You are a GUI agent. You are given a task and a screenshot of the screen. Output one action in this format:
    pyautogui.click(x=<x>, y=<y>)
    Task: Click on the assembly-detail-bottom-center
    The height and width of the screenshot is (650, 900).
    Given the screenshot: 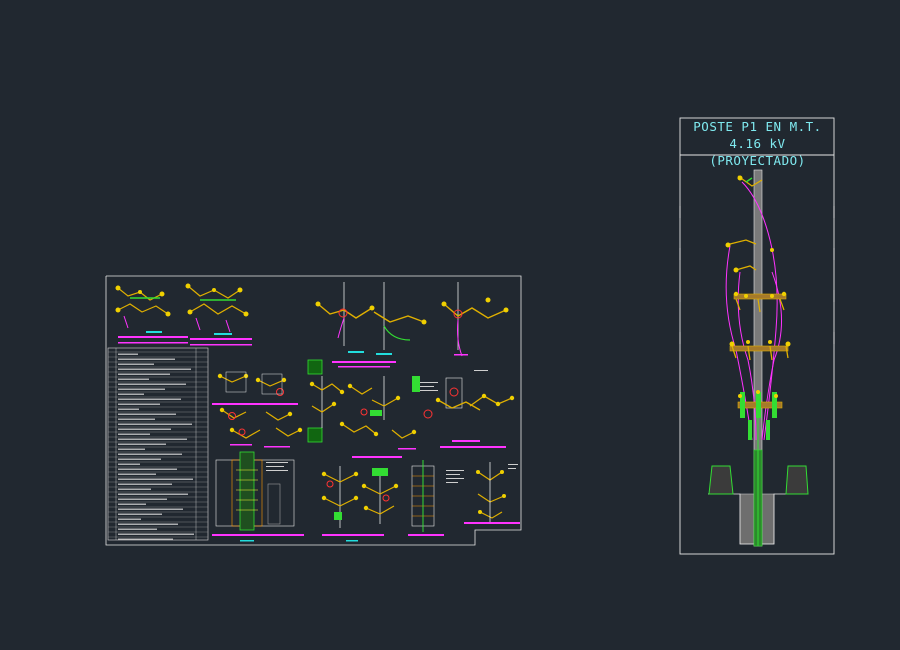 What is the action you would take?
    pyautogui.click(x=360, y=504)
    